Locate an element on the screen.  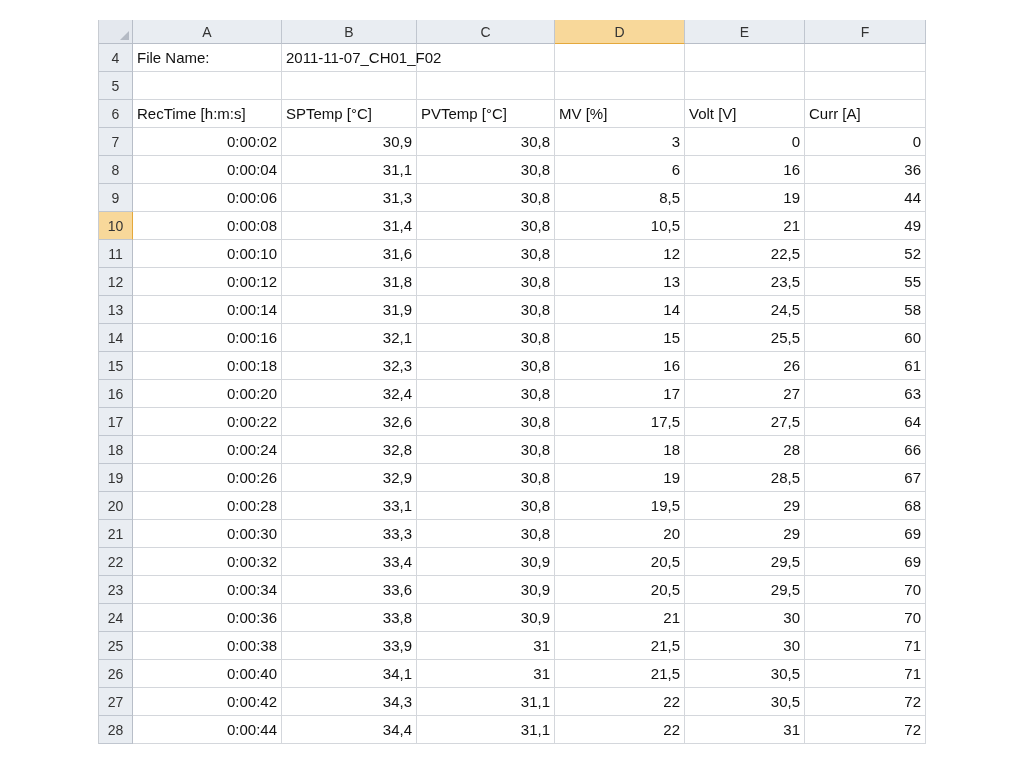
cell-text: 30,5 is located at coordinates (785, 673).